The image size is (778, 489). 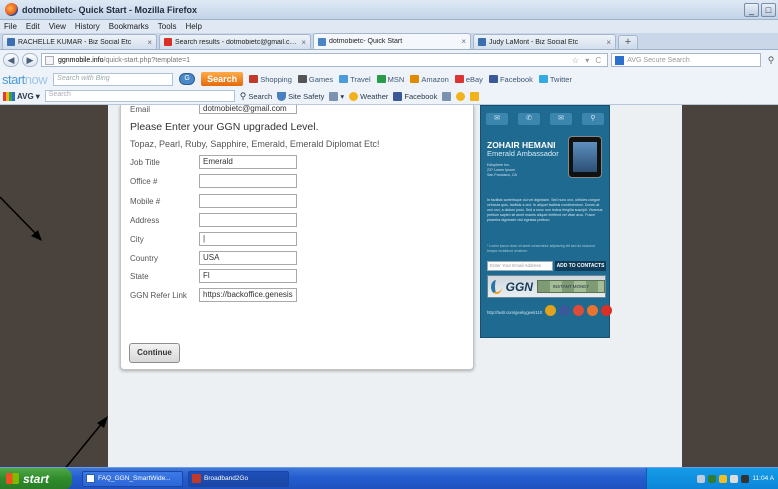 I want to click on msn-link: MSN, so click(x=390, y=79).